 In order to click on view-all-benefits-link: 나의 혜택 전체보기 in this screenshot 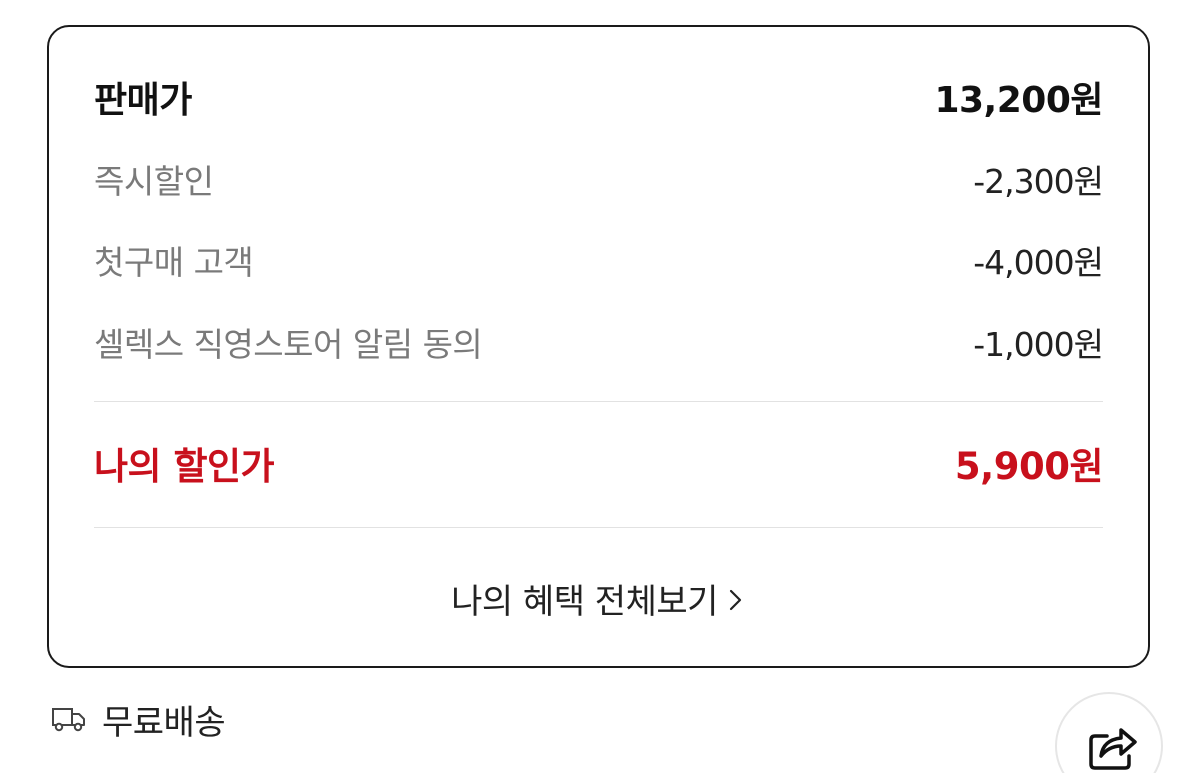, I will do `click(598, 598)`.